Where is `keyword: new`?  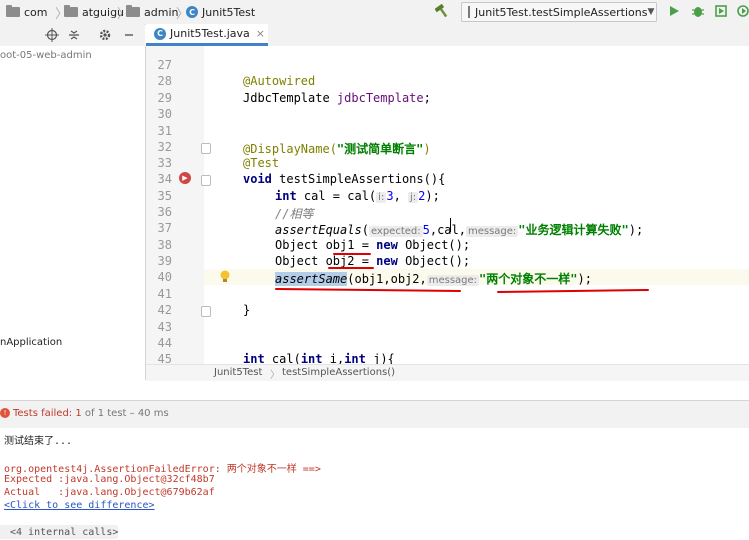 keyword: new is located at coordinates (387, 261).